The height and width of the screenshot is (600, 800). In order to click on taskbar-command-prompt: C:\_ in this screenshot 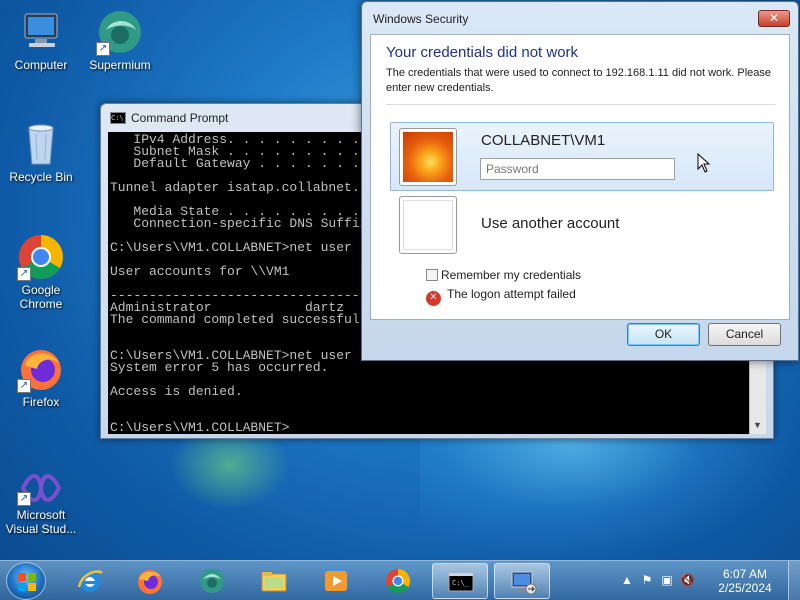, I will do `click(460, 581)`.